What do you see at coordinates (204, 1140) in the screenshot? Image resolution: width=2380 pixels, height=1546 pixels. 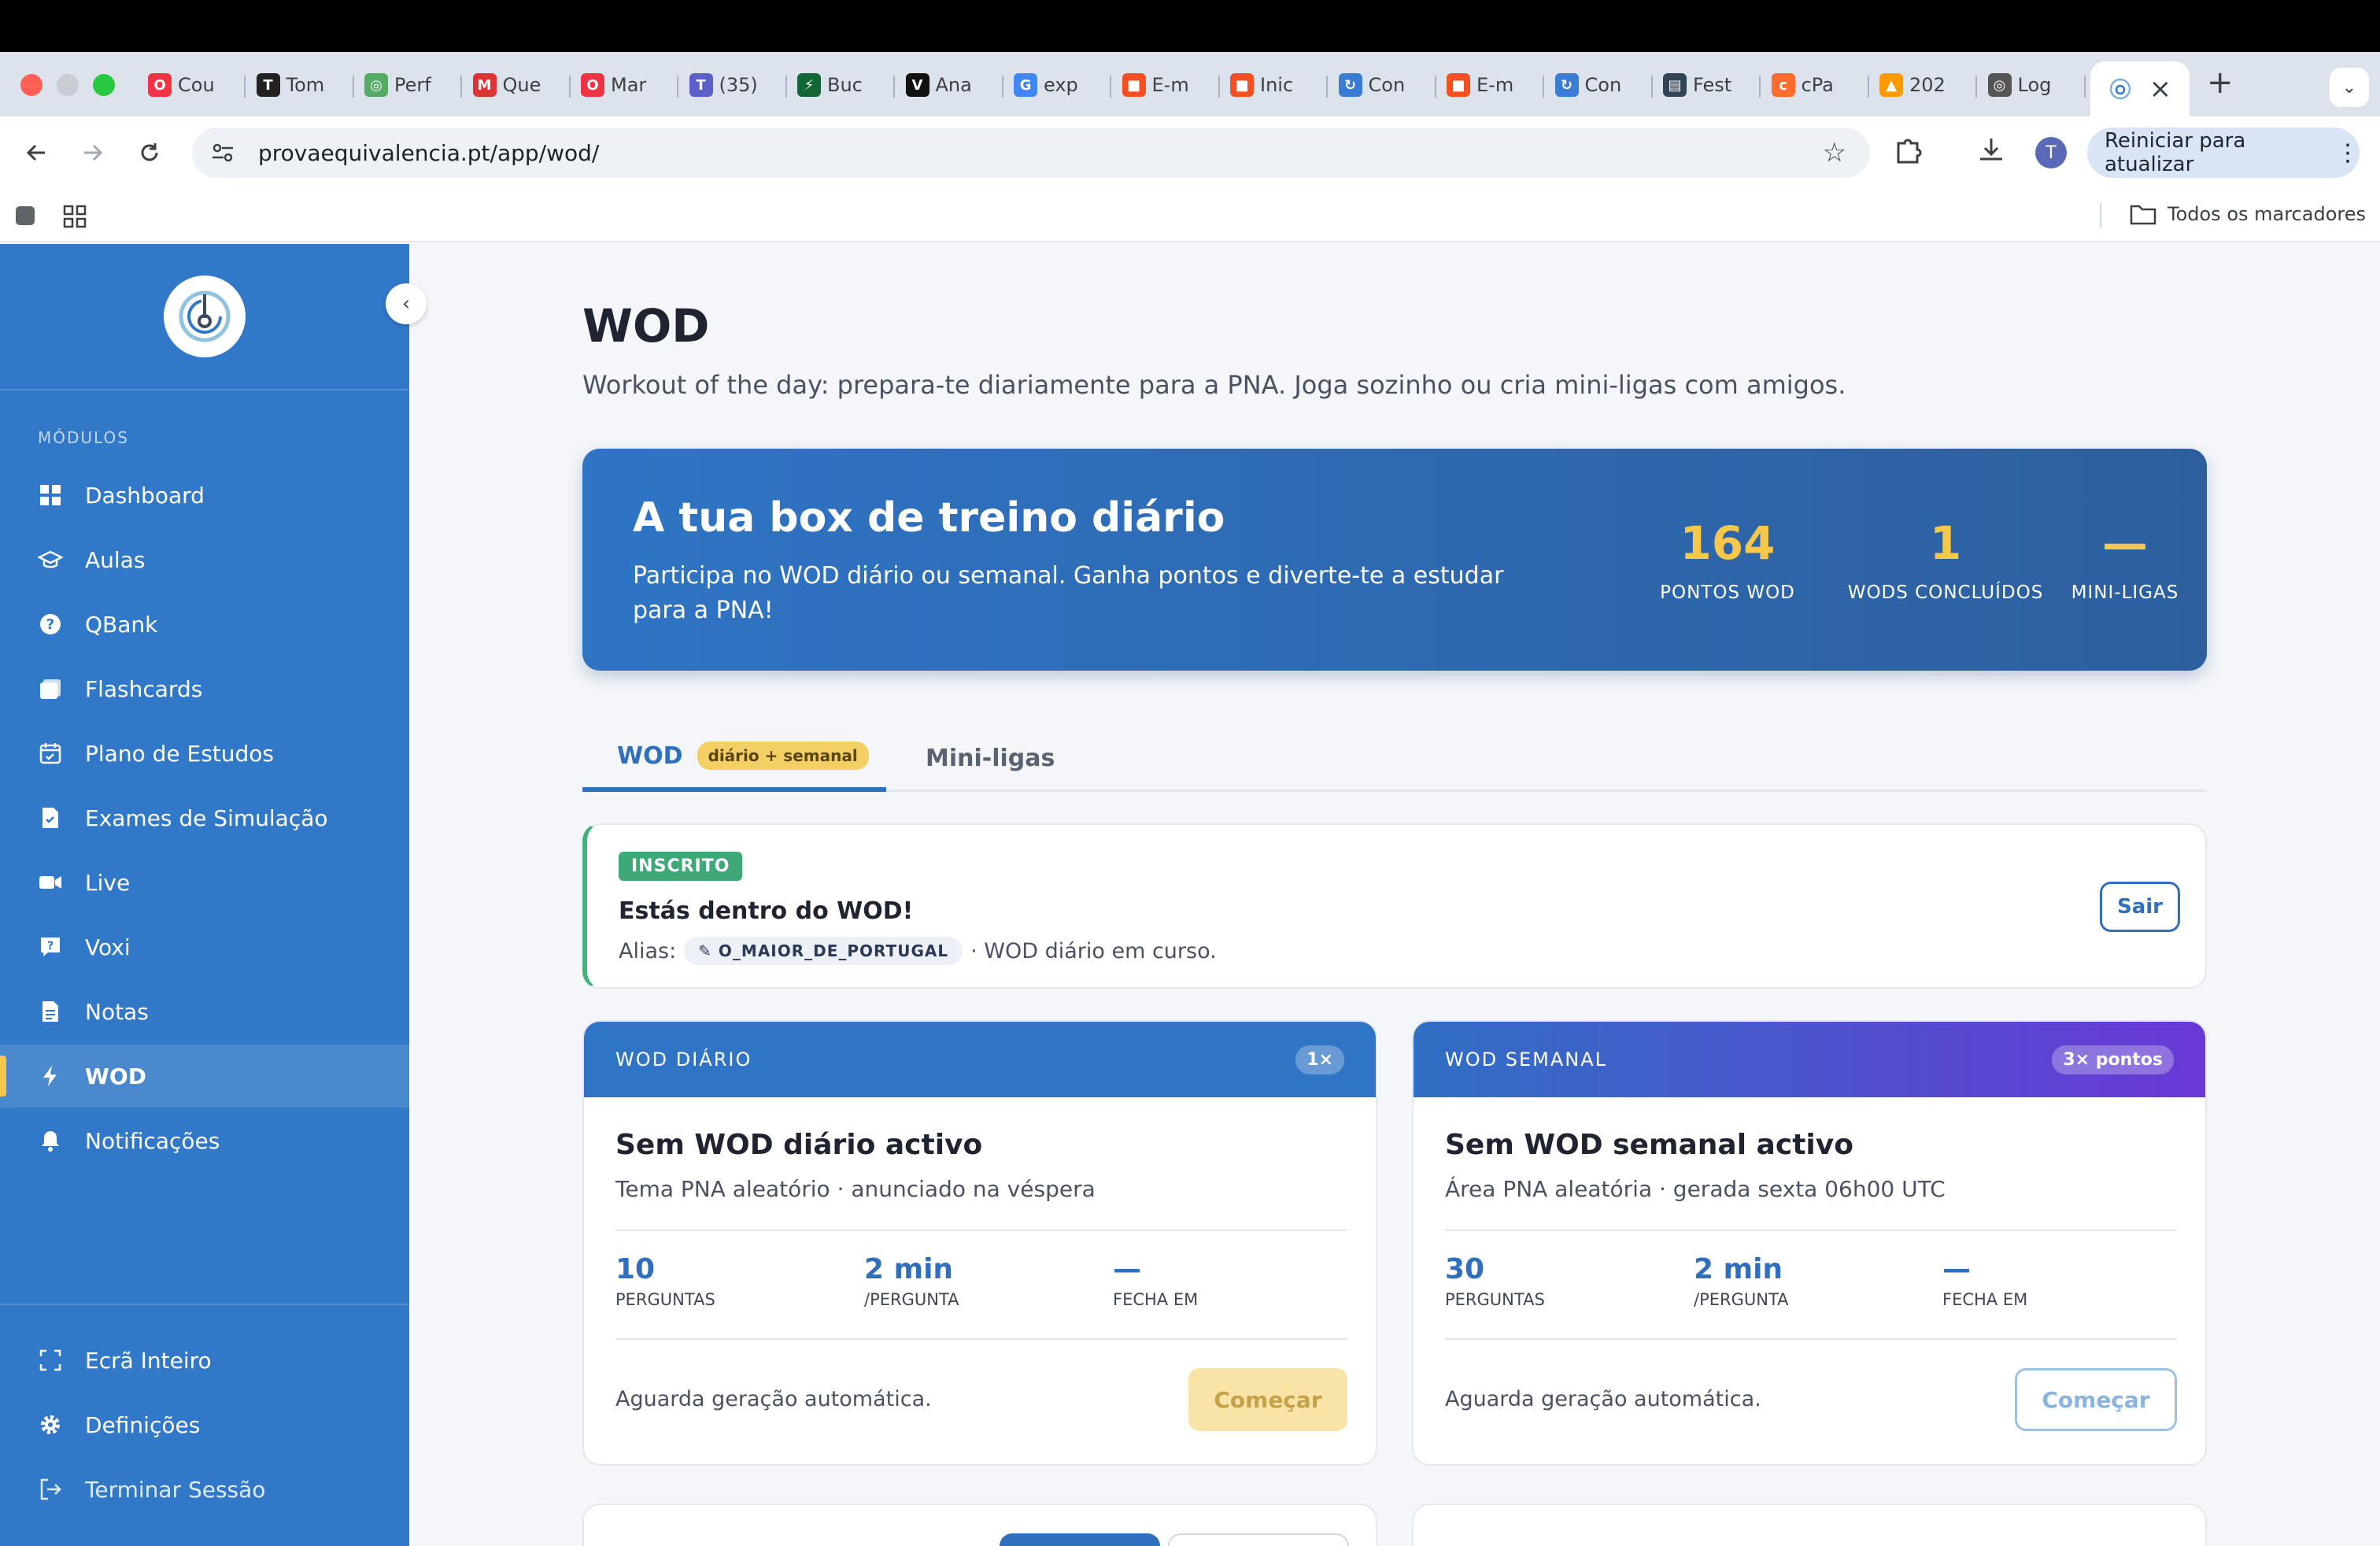 I see `sidebar-item-notificações: Notificações` at bounding box center [204, 1140].